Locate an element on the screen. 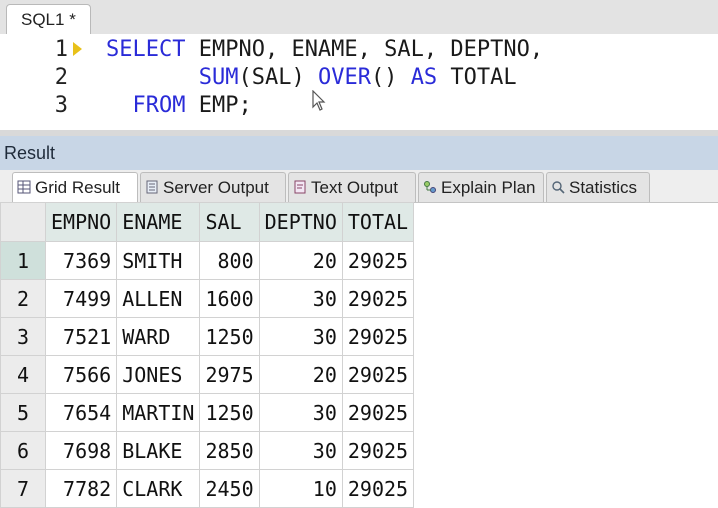  column-header-sal: SAL is located at coordinates (229, 222).